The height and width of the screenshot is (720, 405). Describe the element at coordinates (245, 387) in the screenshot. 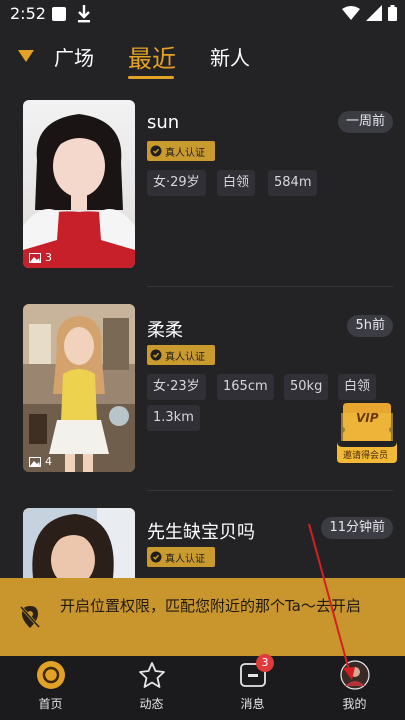

I see `tag-chip: 165cm` at that location.